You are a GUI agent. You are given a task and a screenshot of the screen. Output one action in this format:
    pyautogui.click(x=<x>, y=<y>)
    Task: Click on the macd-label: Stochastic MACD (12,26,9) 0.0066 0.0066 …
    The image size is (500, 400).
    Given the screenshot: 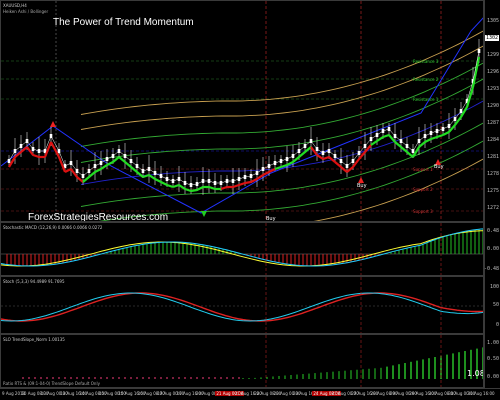 What is the action you would take?
    pyautogui.click(x=53, y=227)
    